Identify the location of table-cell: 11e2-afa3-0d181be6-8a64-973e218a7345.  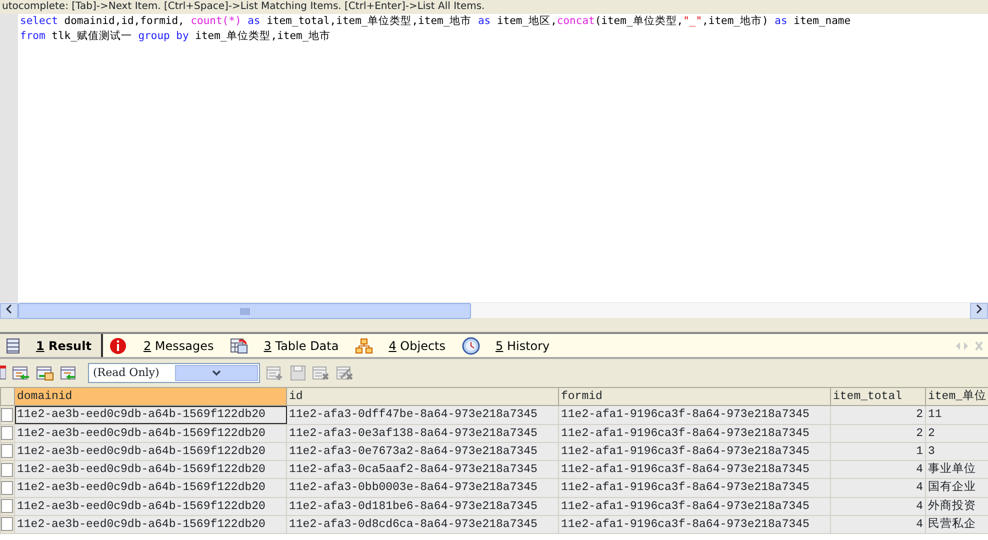
(422, 506).